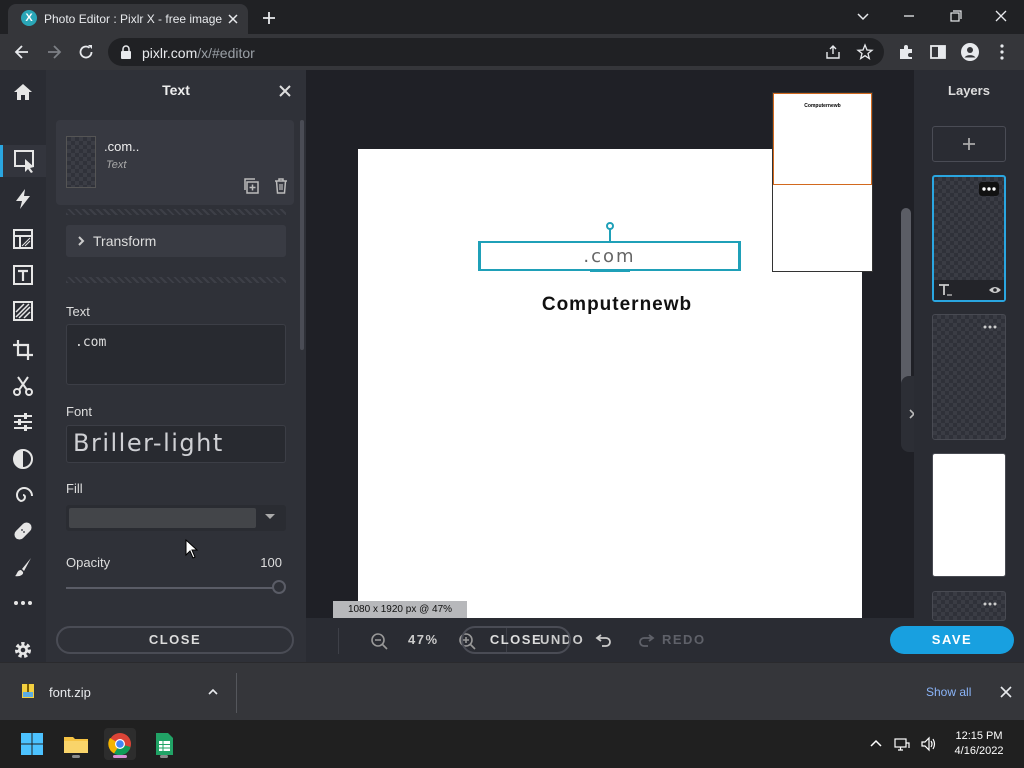 This screenshot has height=768, width=1024. I want to click on text-tool, so click(23, 275).